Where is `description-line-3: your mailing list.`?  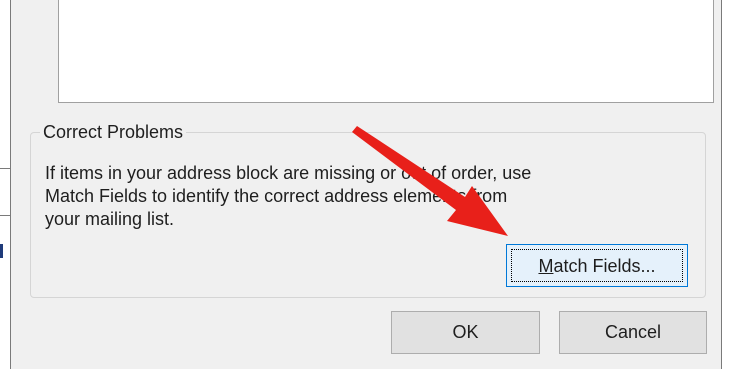
description-line-3: your mailing list. is located at coordinates (110, 219).